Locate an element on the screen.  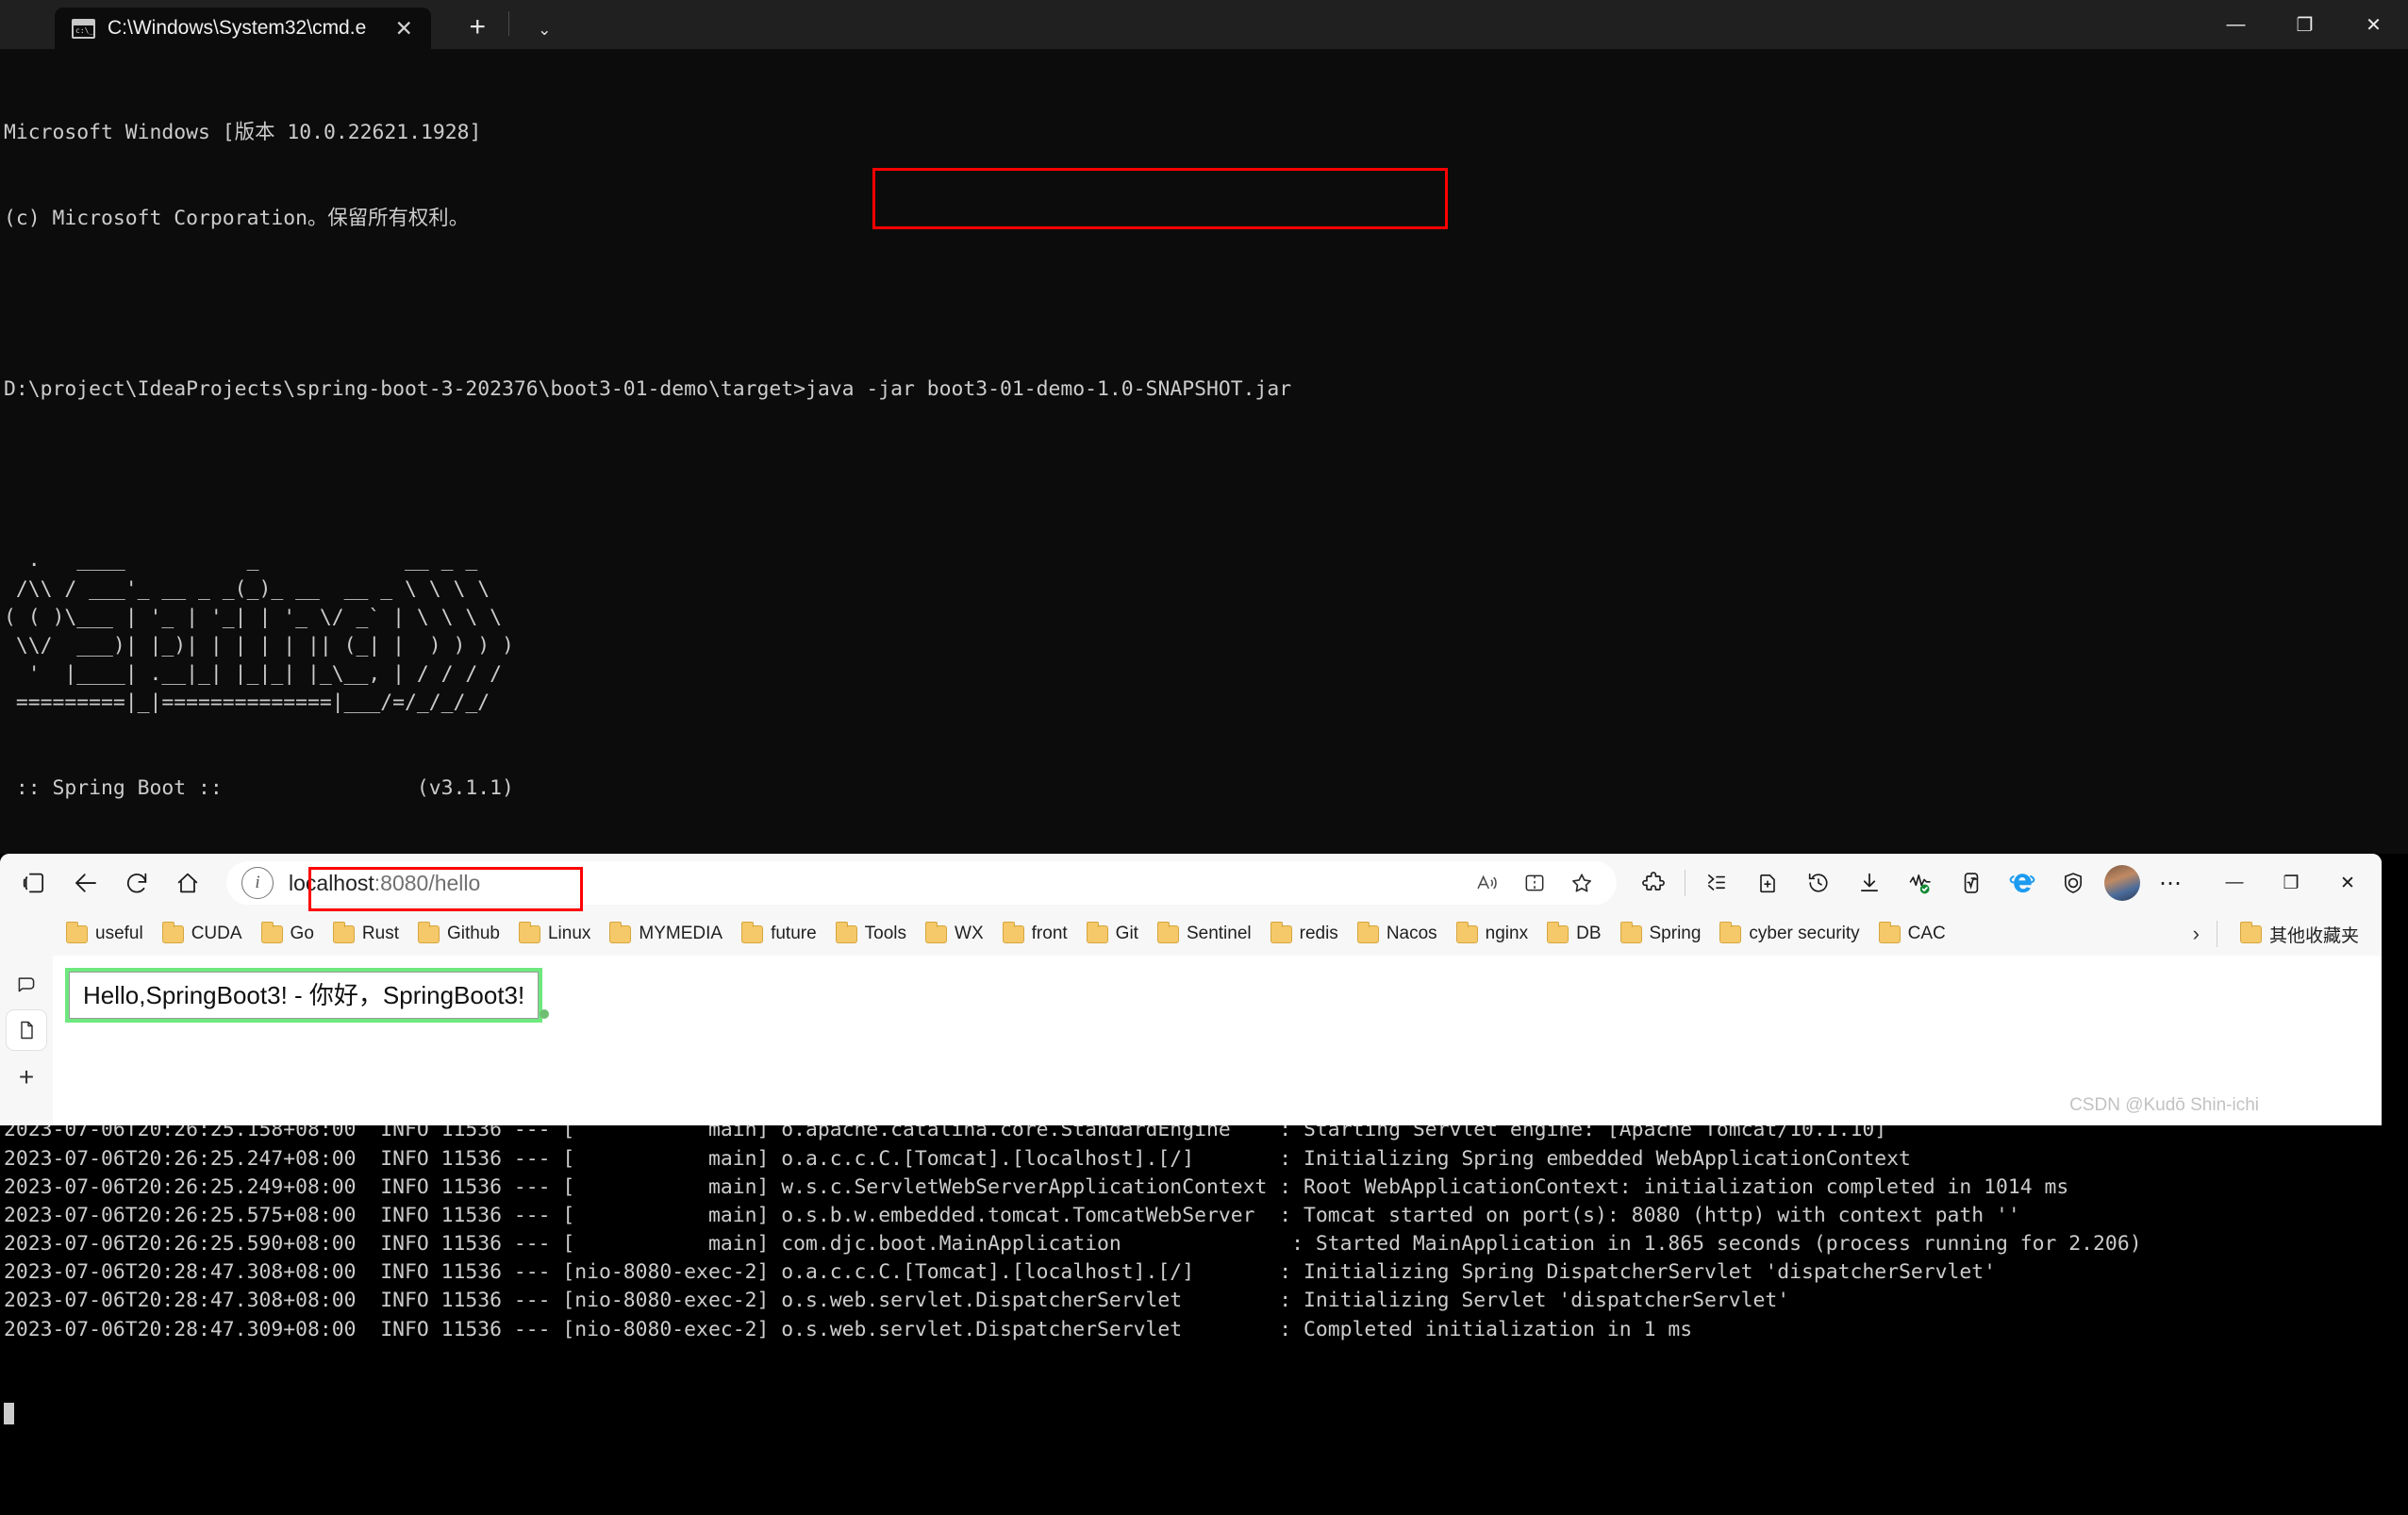
bookmark-item: WX is located at coordinates (954, 934).